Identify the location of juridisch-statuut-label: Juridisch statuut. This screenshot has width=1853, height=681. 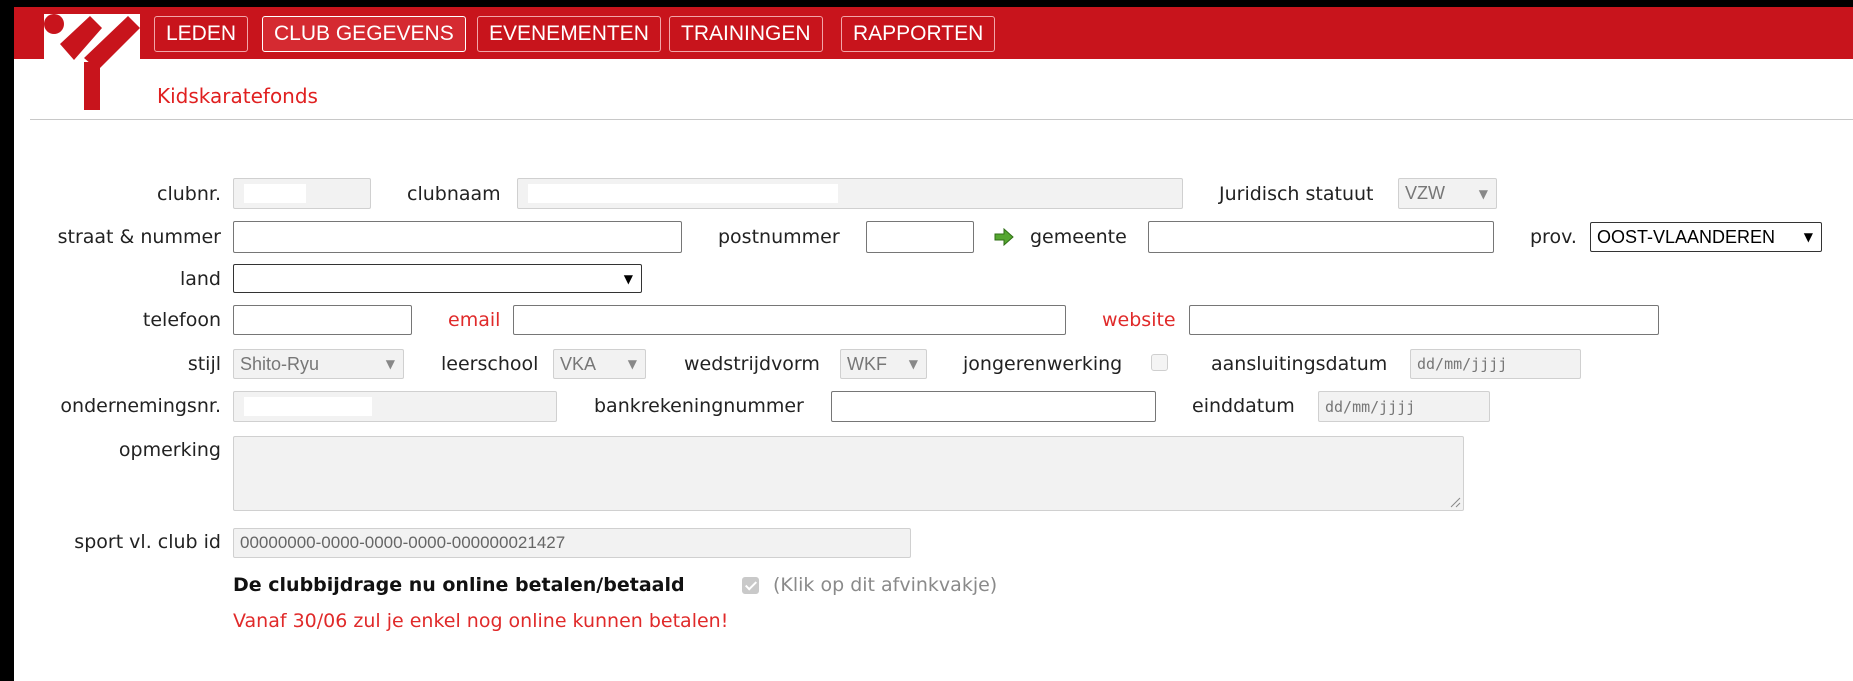
(1296, 194).